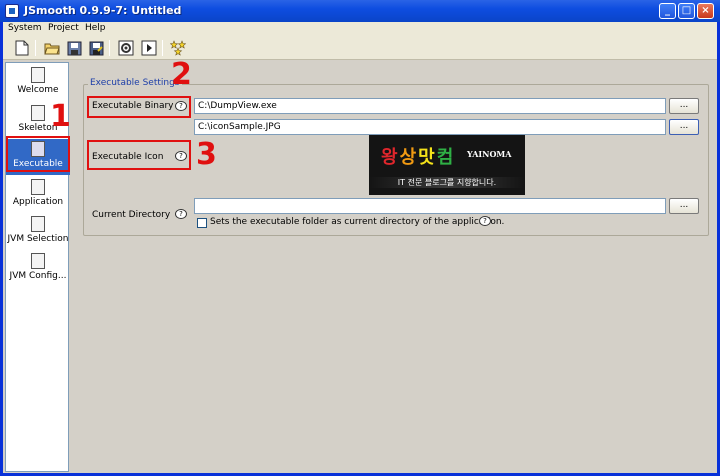 The width and height of the screenshot is (720, 476). Describe the element at coordinates (360, 11) in the screenshot. I see `title-bar: JSmooth 0.9.9-7: Untitled _ □ ×` at that location.